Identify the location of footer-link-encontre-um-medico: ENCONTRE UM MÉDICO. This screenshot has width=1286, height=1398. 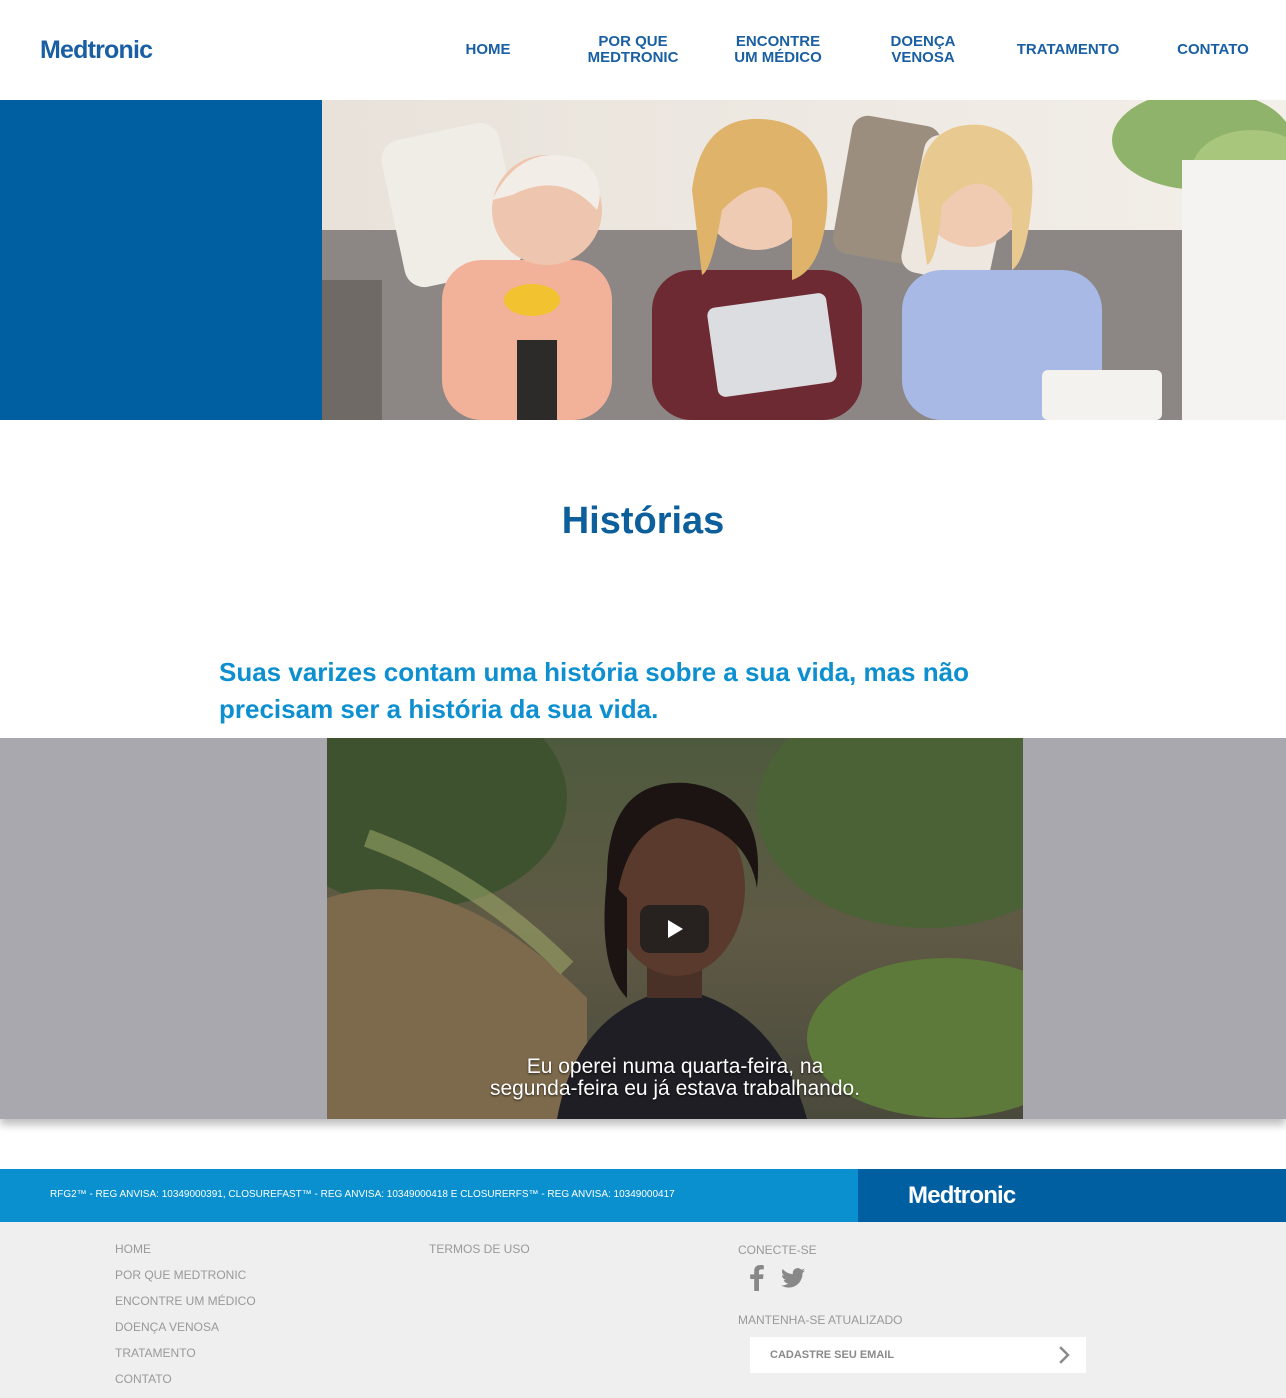
(185, 1301).